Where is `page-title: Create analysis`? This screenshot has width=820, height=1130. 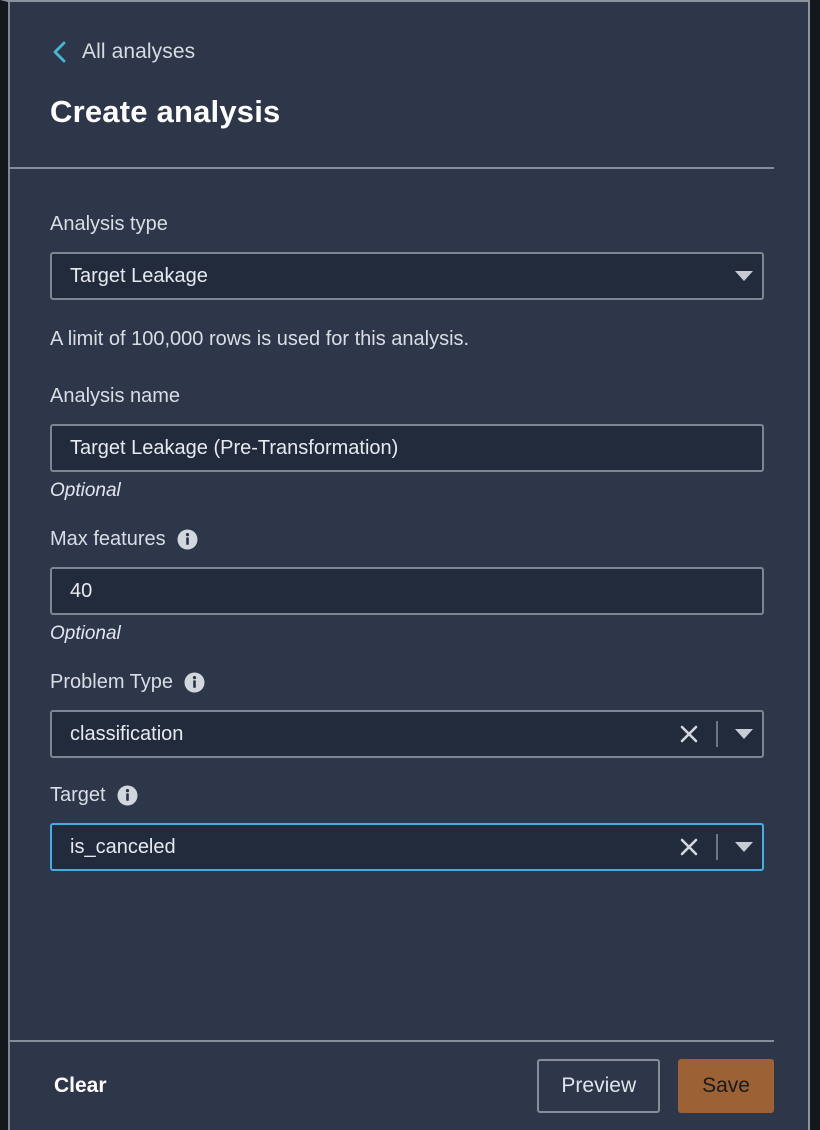
page-title: Create analysis is located at coordinates (165, 111).